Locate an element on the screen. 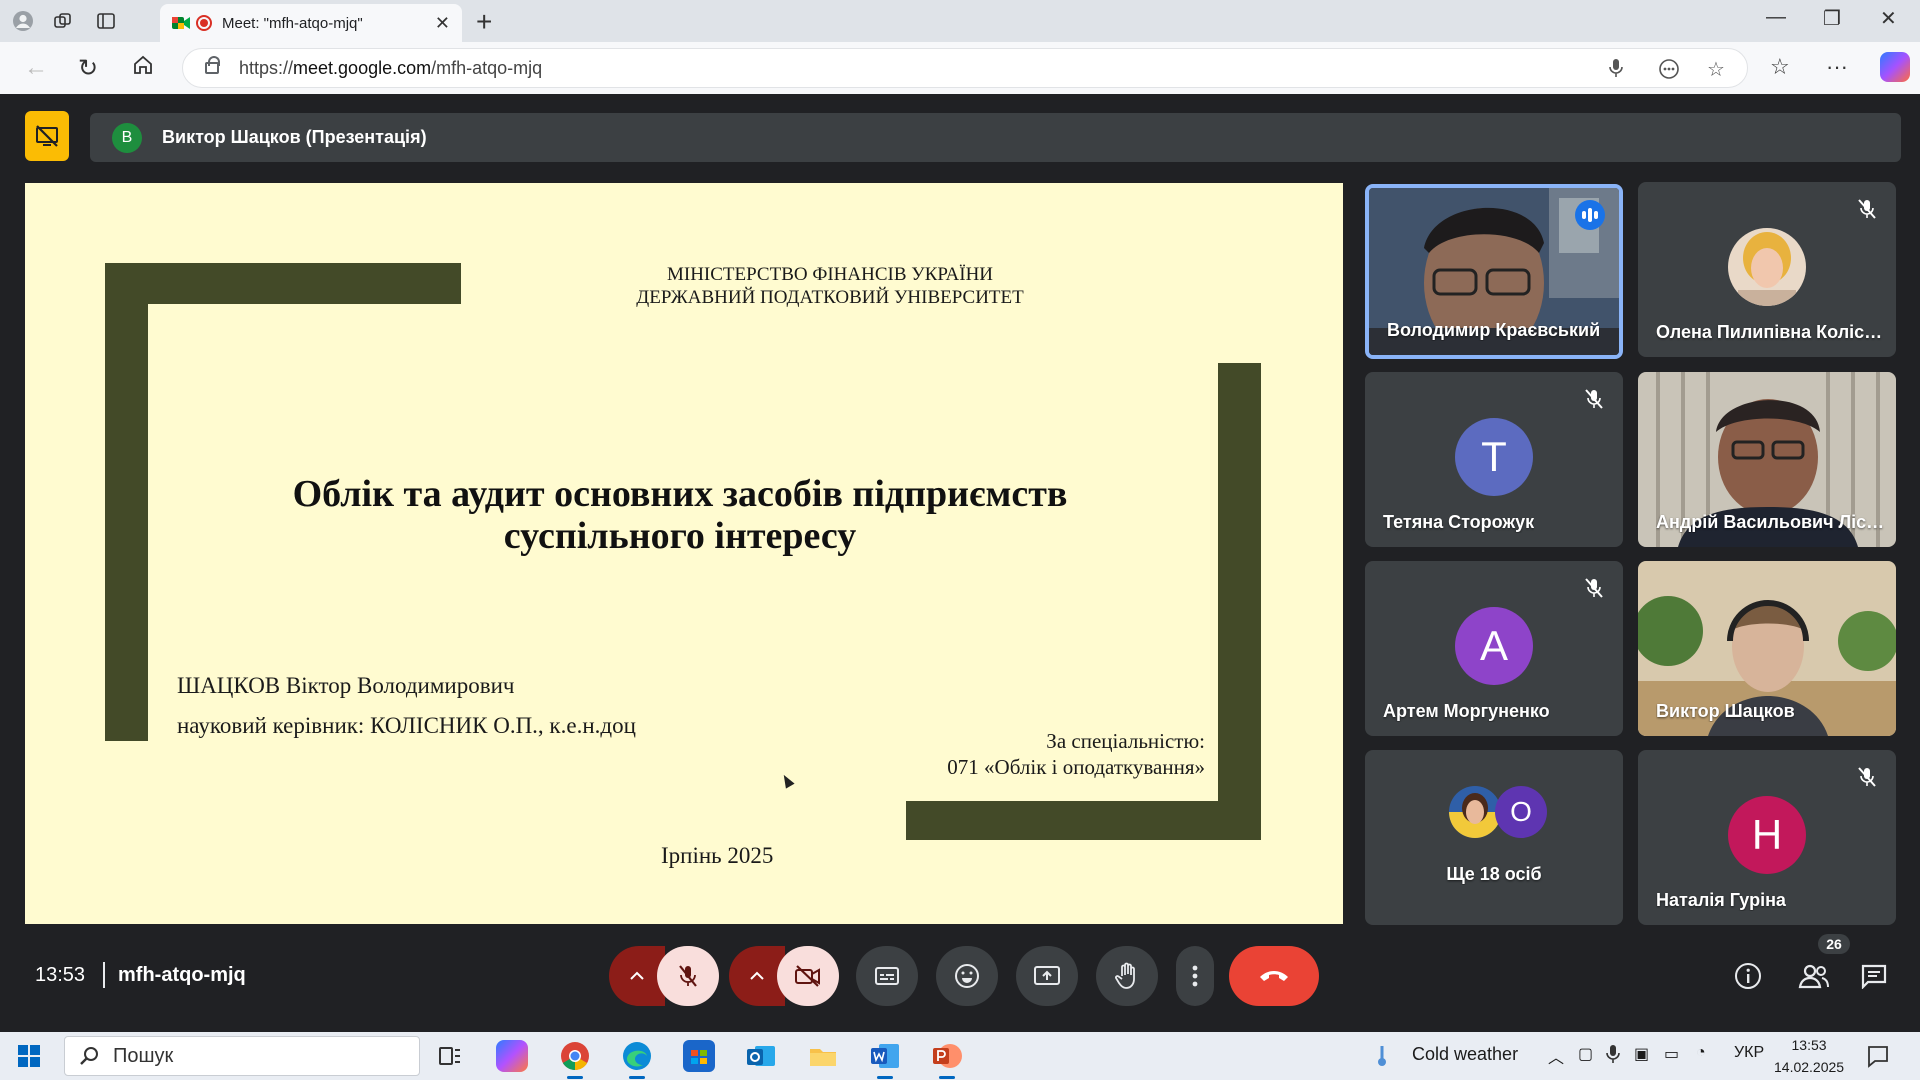 Image resolution: width=1920 pixels, height=1080 pixels. word-icon is located at coordinates (885, 1059).